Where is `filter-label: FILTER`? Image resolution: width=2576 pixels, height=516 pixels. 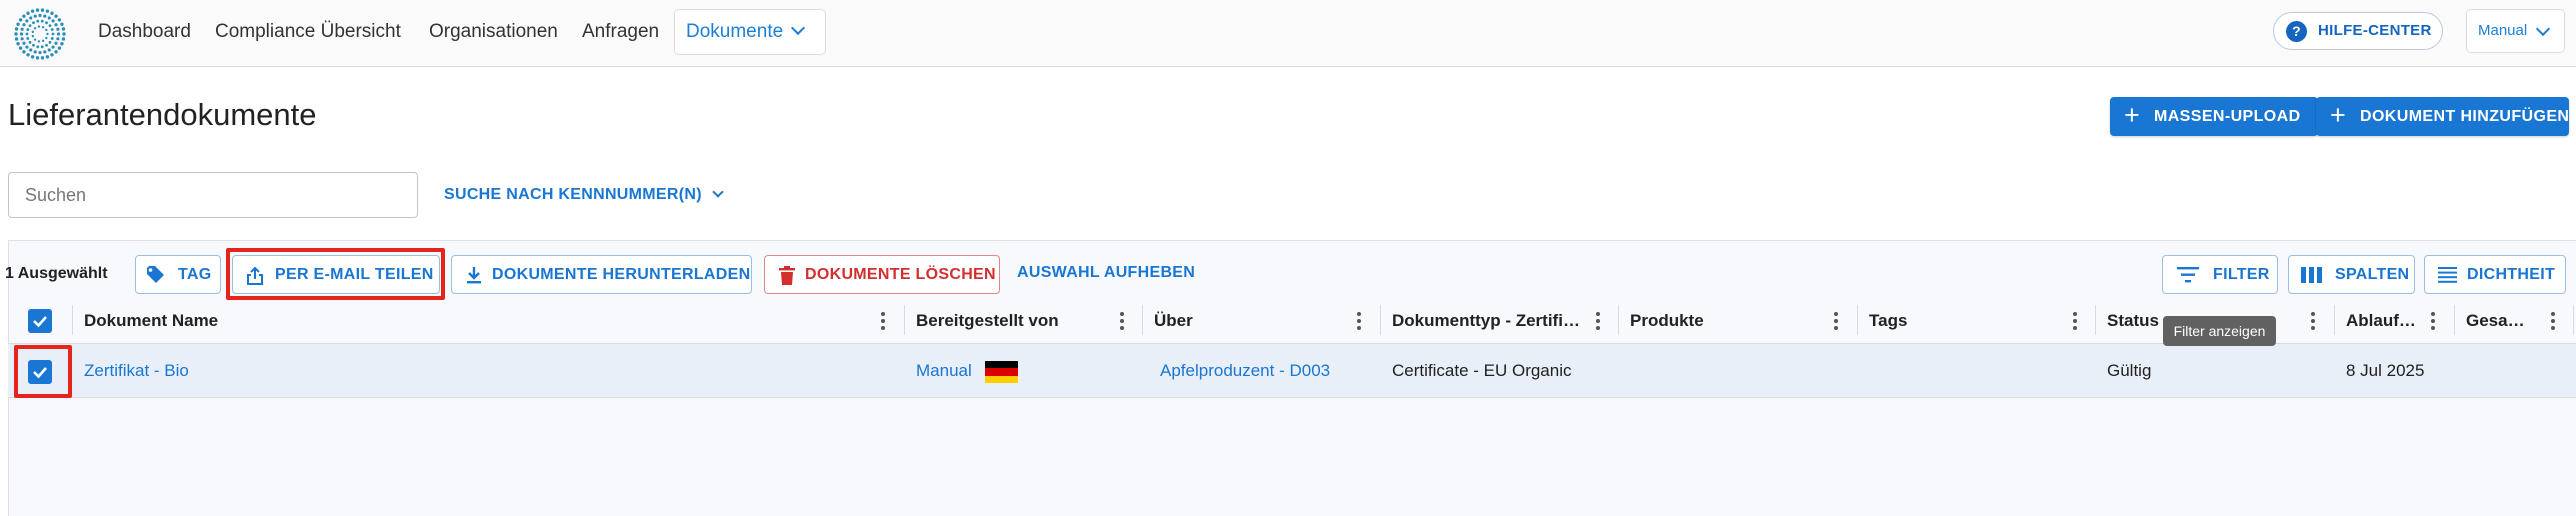
filter-label: FILTER is located at coordinates (2241, 274).